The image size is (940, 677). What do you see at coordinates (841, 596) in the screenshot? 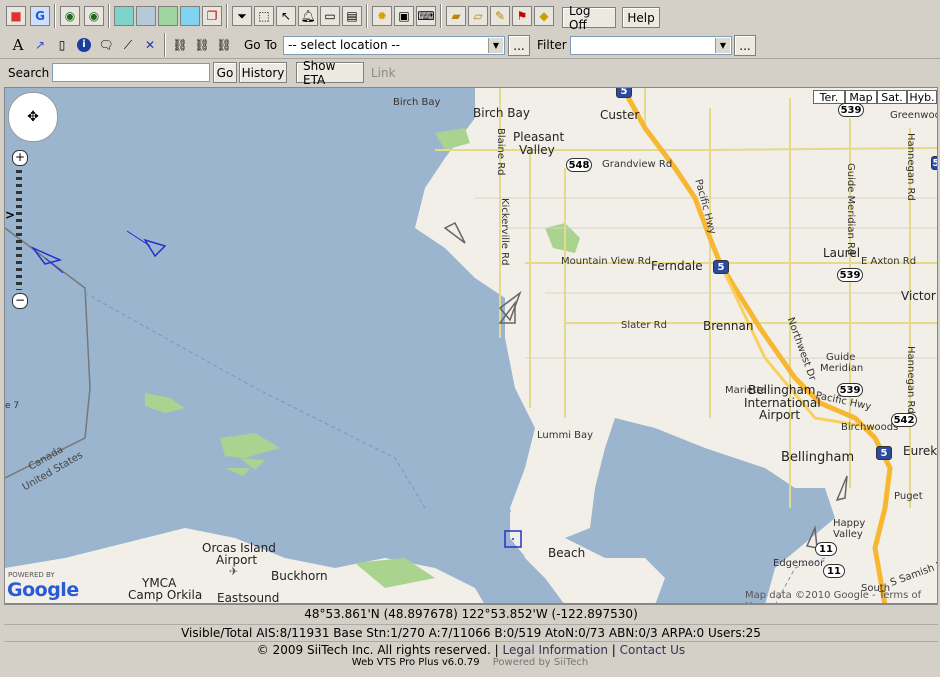
I see `map-attribution: Map data ©2010 Google - Terms of Use` at bounding box center [841, 596].